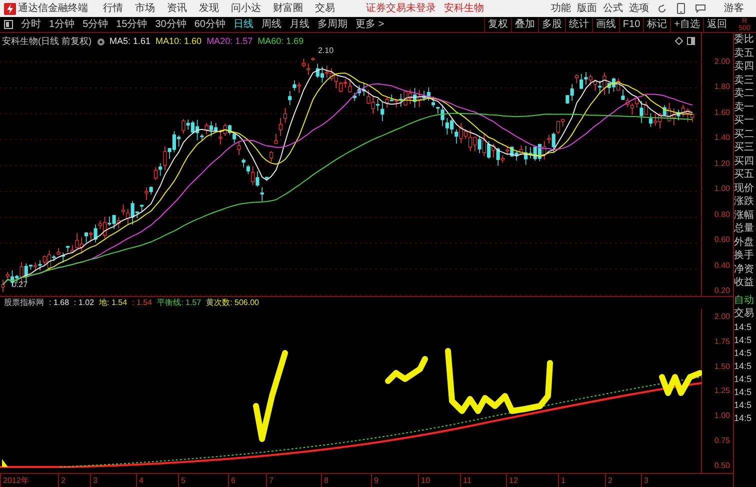  I want to click on refresh-icon, so click(662, 9).